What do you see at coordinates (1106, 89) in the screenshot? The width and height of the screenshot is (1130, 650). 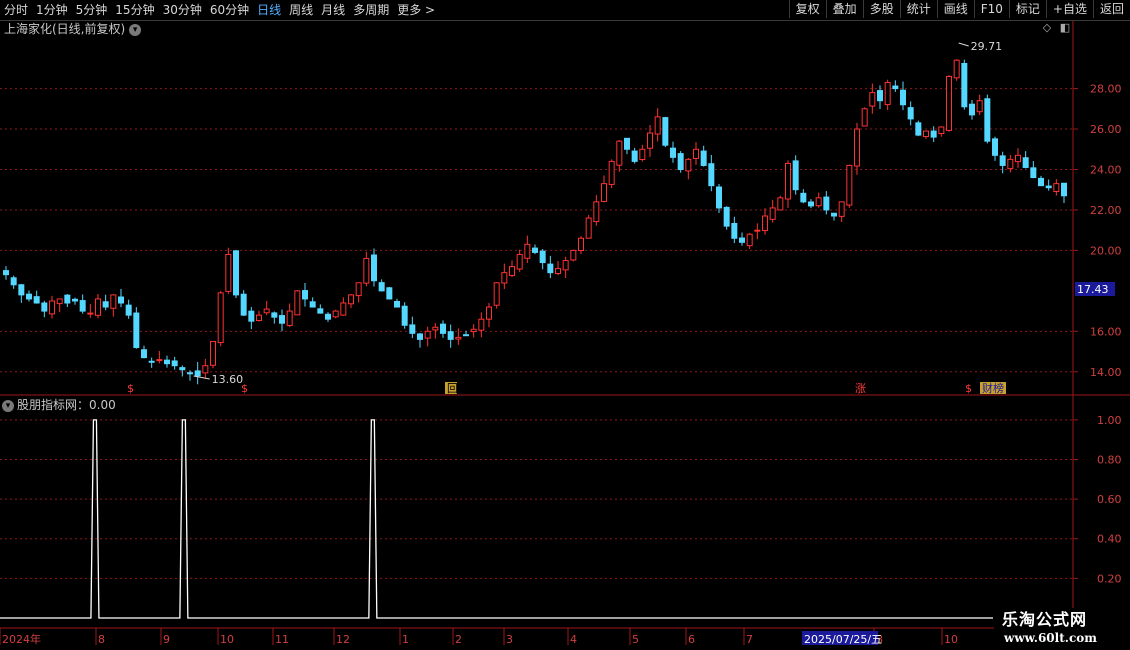 I see `price-tick-label: 28.00` at bounding box center [1106, 89].